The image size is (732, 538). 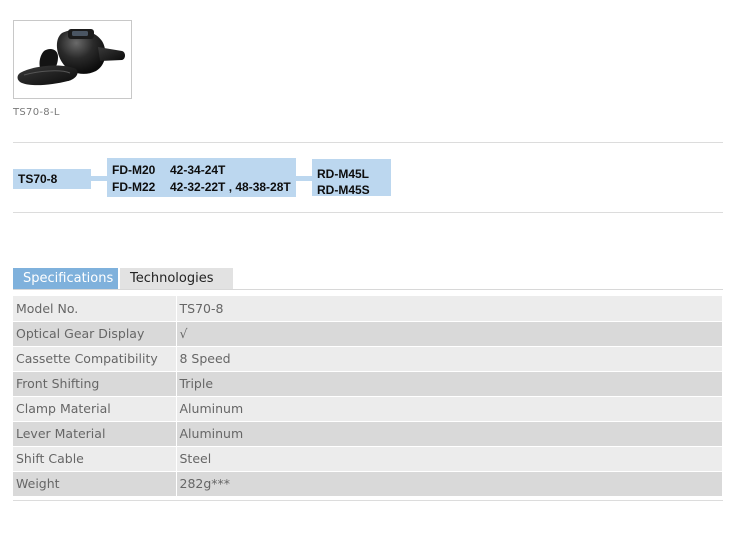 I want to click on shifter-model-box: TS70-8, so click(x=52, y=179).